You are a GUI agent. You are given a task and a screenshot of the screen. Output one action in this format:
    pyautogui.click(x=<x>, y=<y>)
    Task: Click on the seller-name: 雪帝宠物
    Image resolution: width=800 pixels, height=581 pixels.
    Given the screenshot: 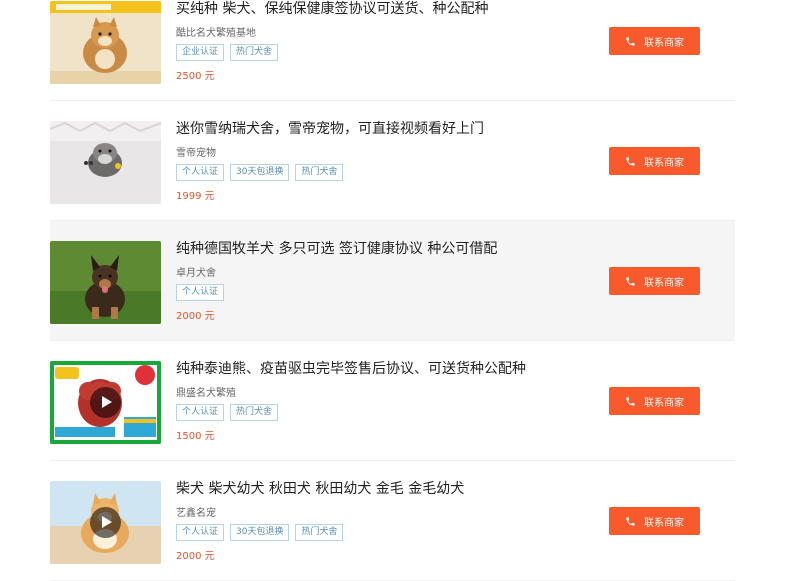 What is the action you would take?
    pyautogui.click(x=196, y=151)
    